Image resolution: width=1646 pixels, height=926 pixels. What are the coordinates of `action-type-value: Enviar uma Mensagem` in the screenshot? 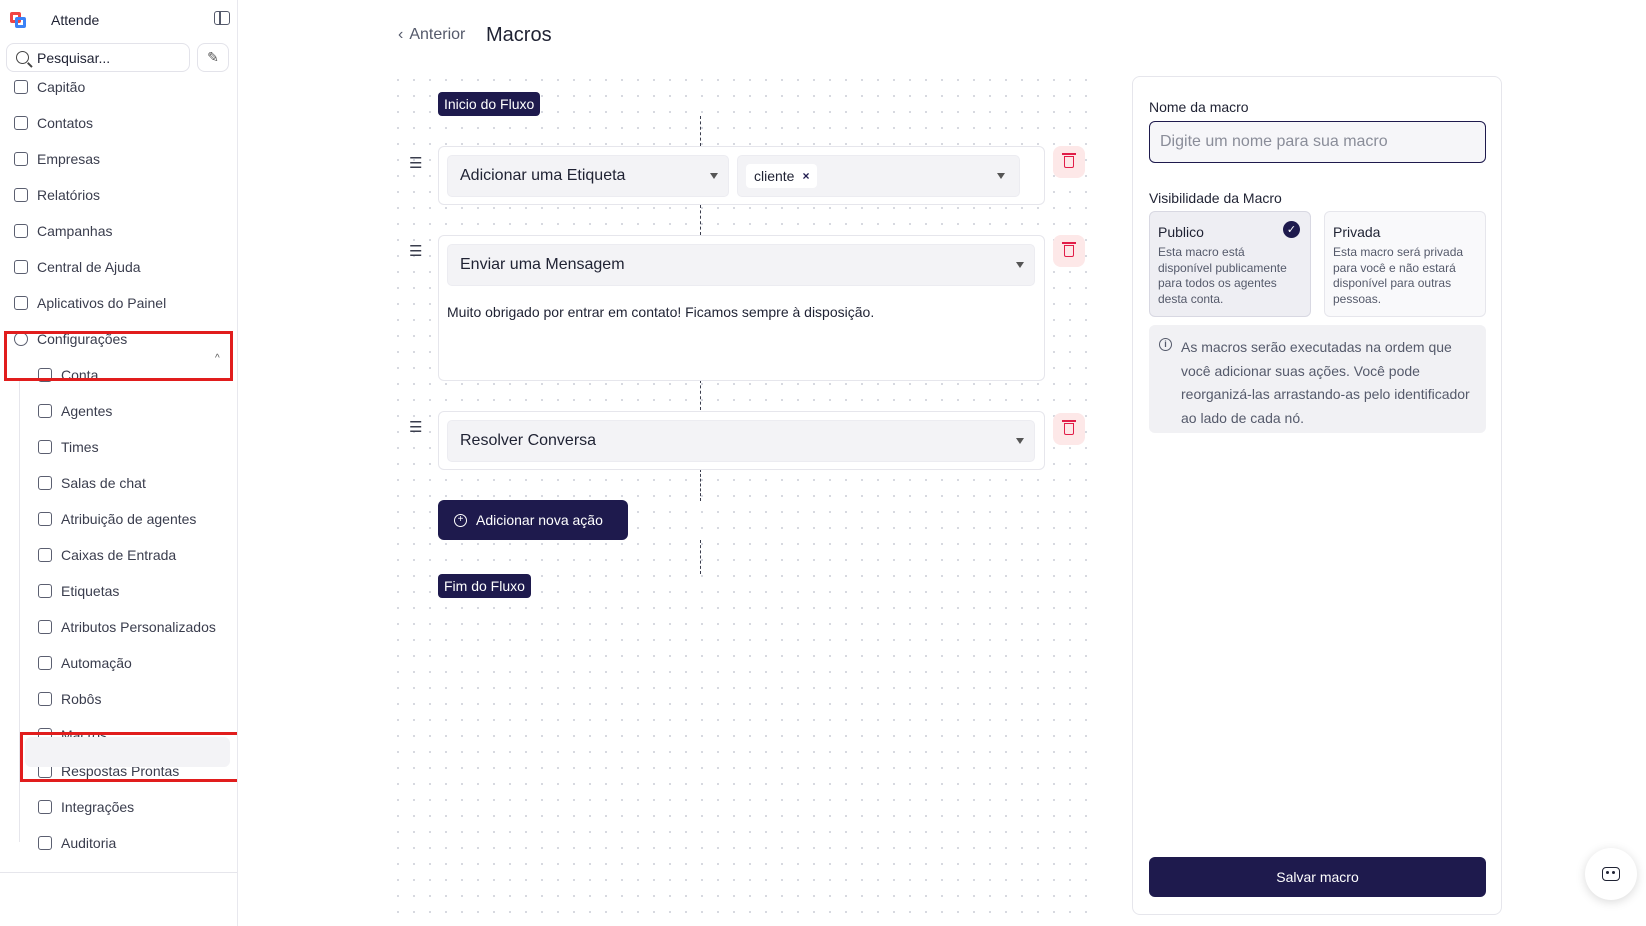 It's located at (542, 264).